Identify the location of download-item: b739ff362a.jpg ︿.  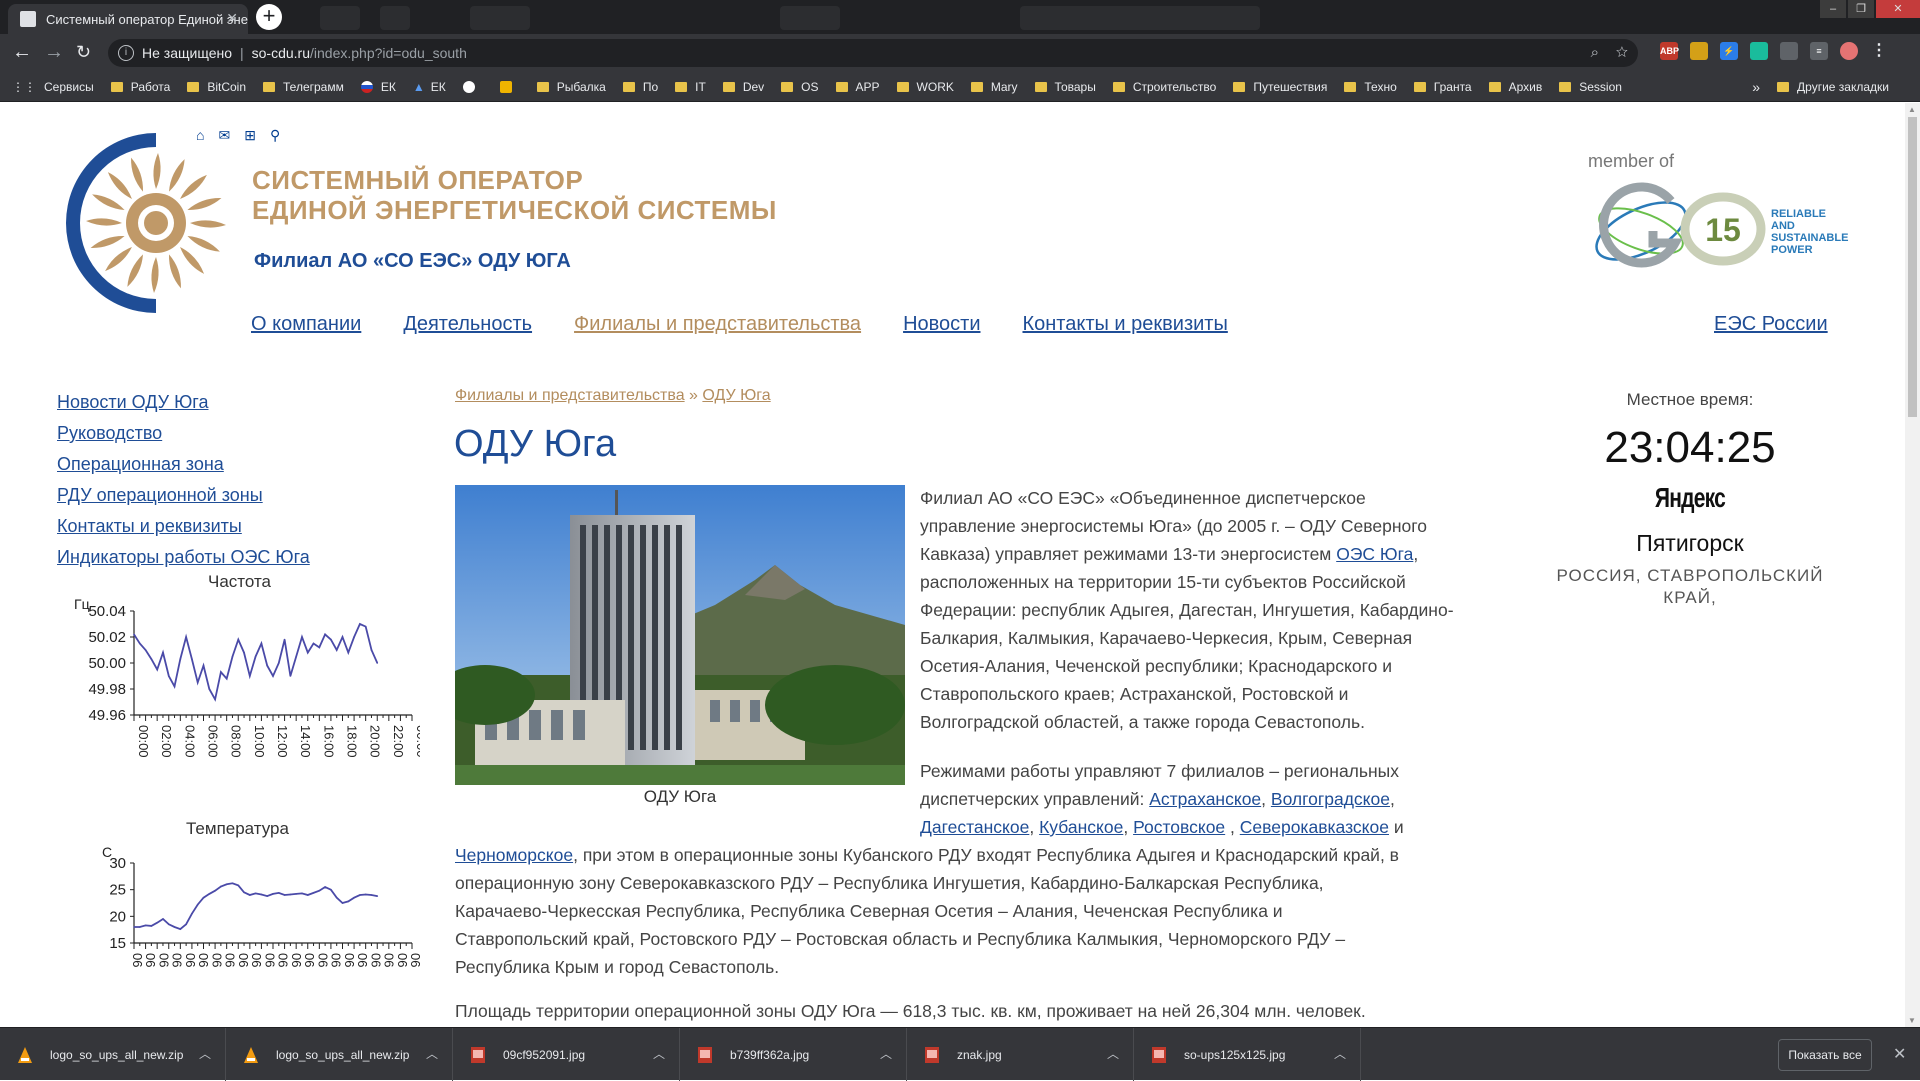
(793, 1054).